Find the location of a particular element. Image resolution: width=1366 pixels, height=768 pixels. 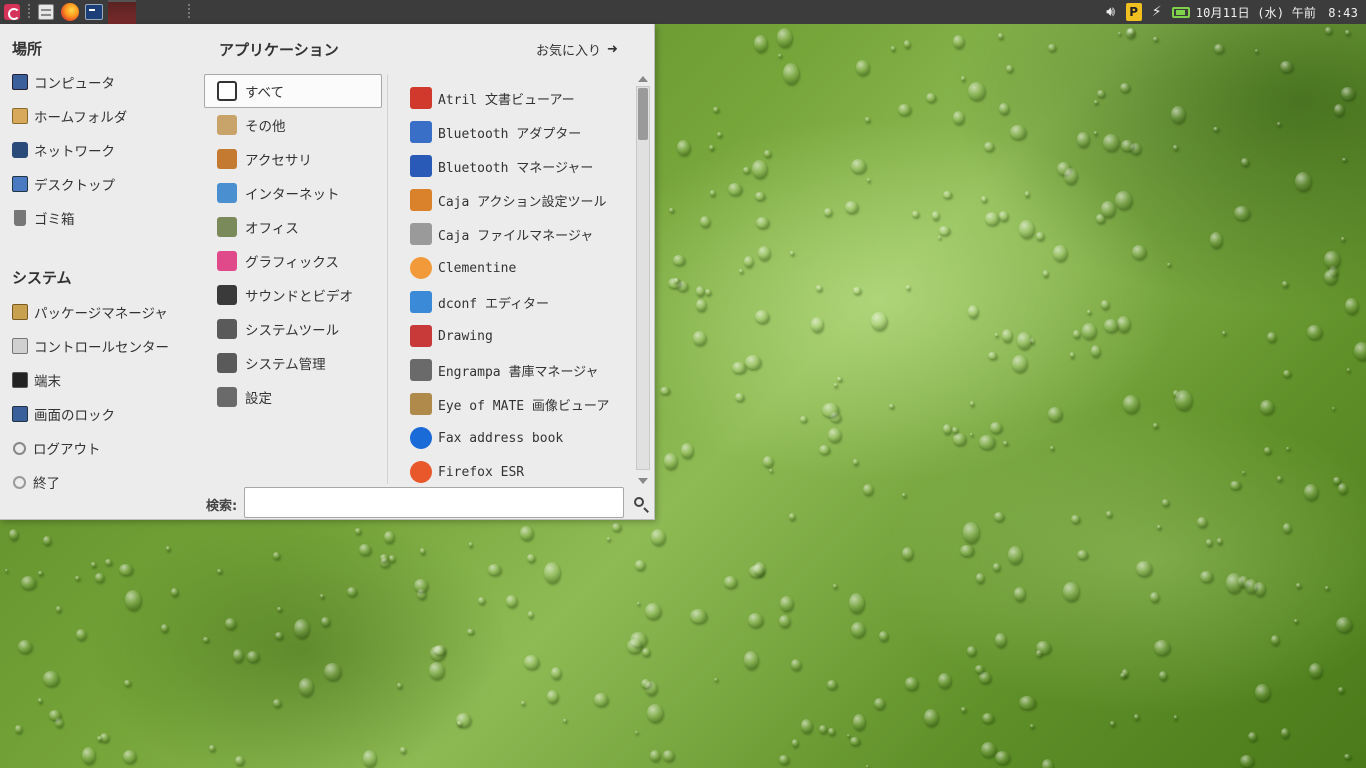

network-icon is located at coordinates (20, 150).